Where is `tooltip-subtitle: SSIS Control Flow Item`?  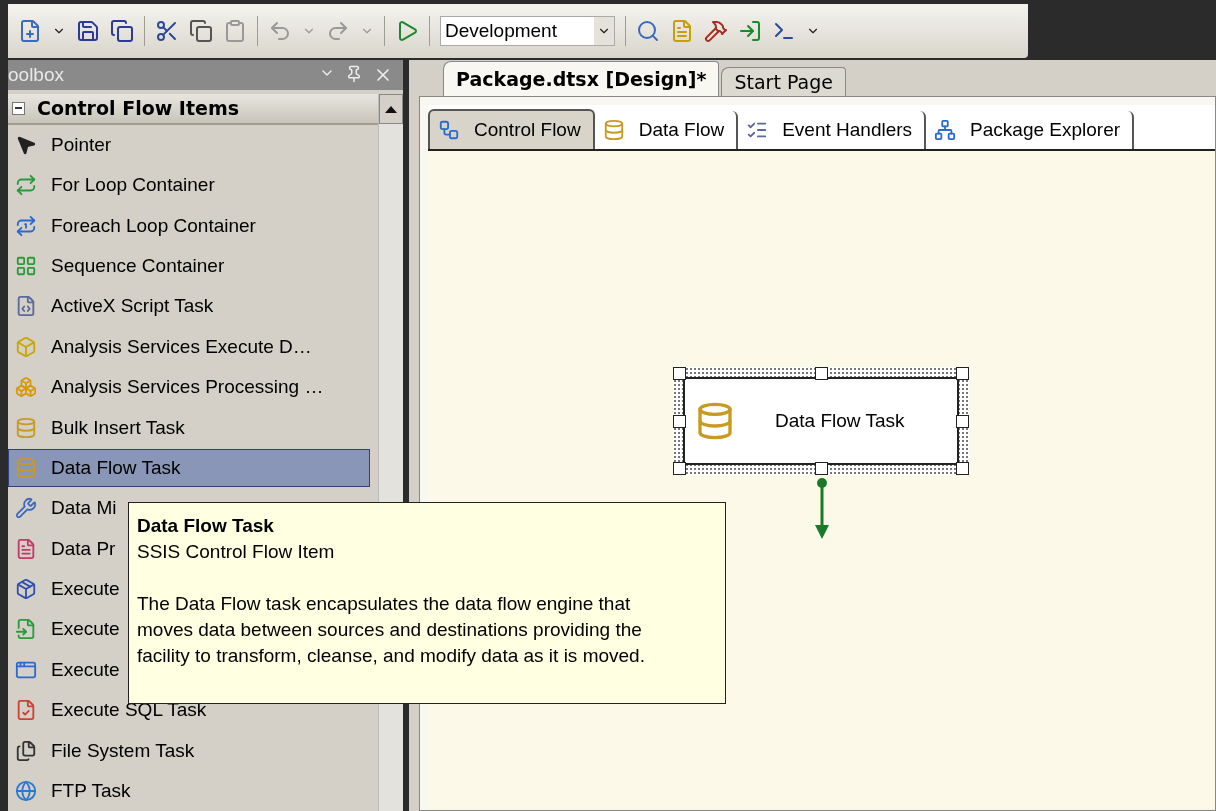
tooltip-subtitle: SSIS Control Flow Item is located at coordinates (236, 552).